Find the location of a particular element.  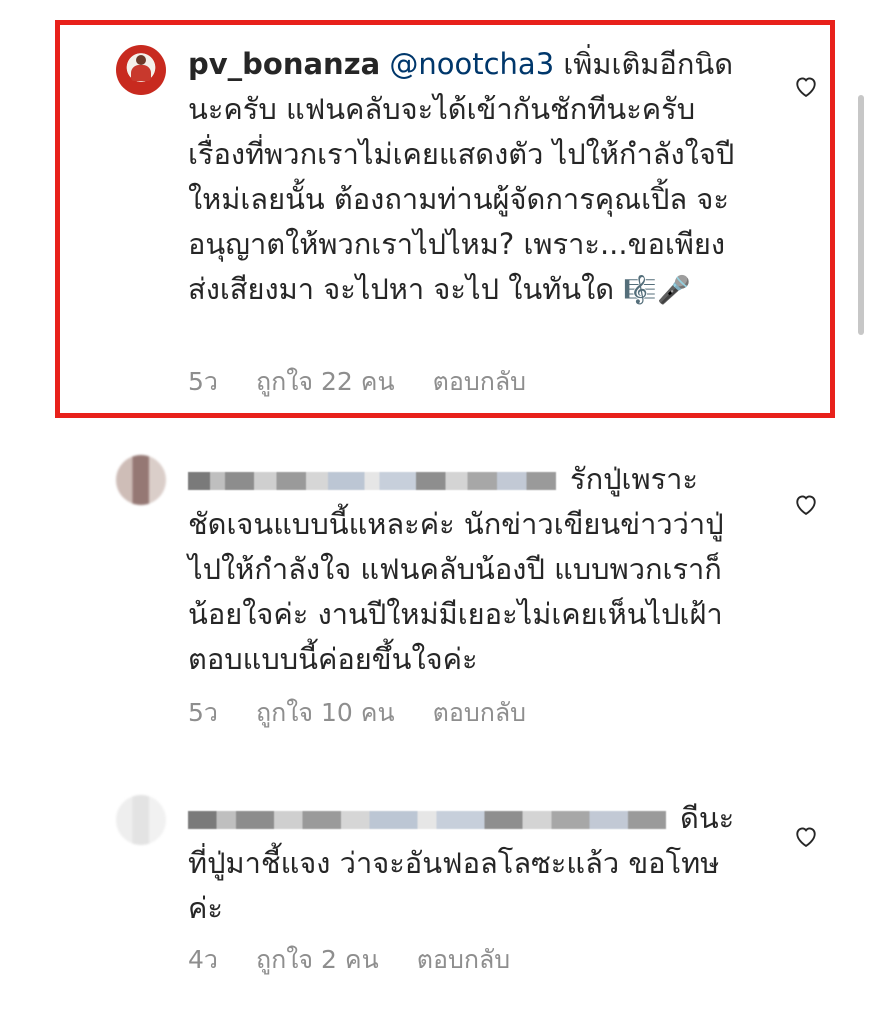

comment-meta: 5ว ถูกใจ 22 คน ตอบกลับ is located at coordinates (376, 382).